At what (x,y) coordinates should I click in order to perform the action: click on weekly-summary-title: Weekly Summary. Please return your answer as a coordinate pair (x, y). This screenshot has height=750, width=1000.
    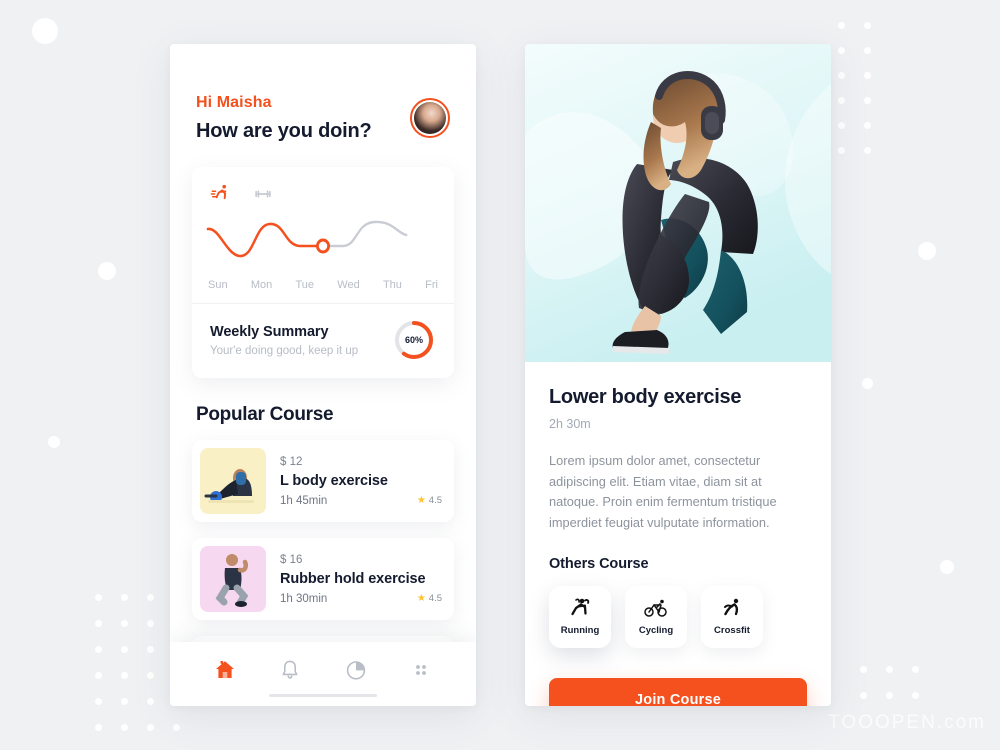
    Looking at the image, I should click on (269, 331).